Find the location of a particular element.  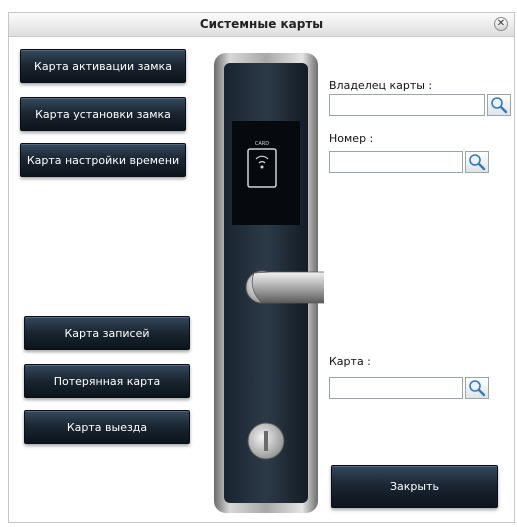

owner-field is located at coordinates (407, 105).